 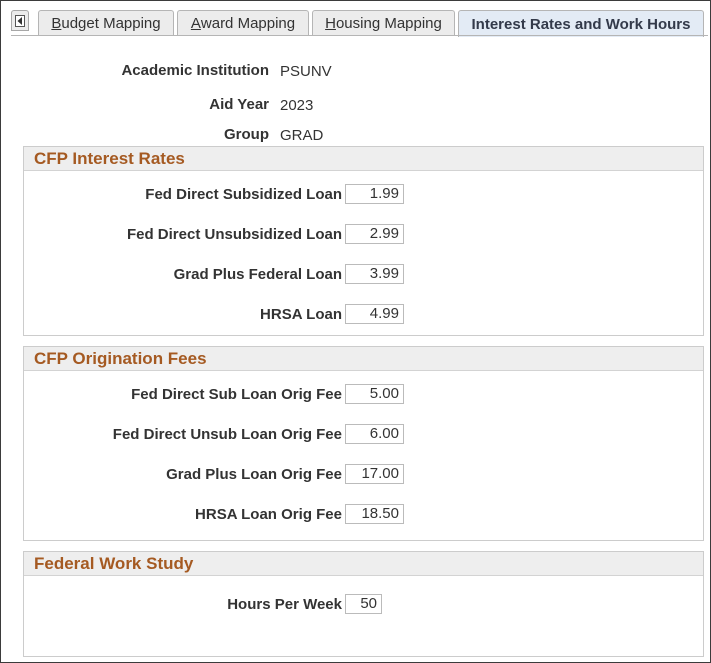 I want to click on tab-interest-rates-work-hours: Interest Rates and Work Hours, so click(x=581, y=23).